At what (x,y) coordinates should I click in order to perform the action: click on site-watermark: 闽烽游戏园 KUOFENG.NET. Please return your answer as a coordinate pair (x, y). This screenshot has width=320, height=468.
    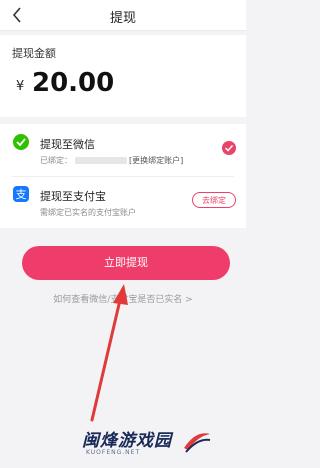
    Looking at the image, I should click on (147, 444).